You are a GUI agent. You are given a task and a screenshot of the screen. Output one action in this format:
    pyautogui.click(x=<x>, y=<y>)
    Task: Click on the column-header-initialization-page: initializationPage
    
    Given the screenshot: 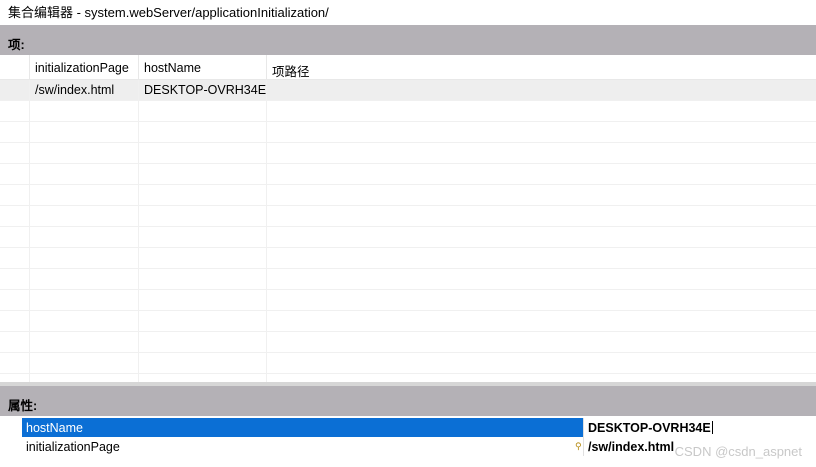 What is the action you would take?
    pyautogui.click(x=84, y=67)
    